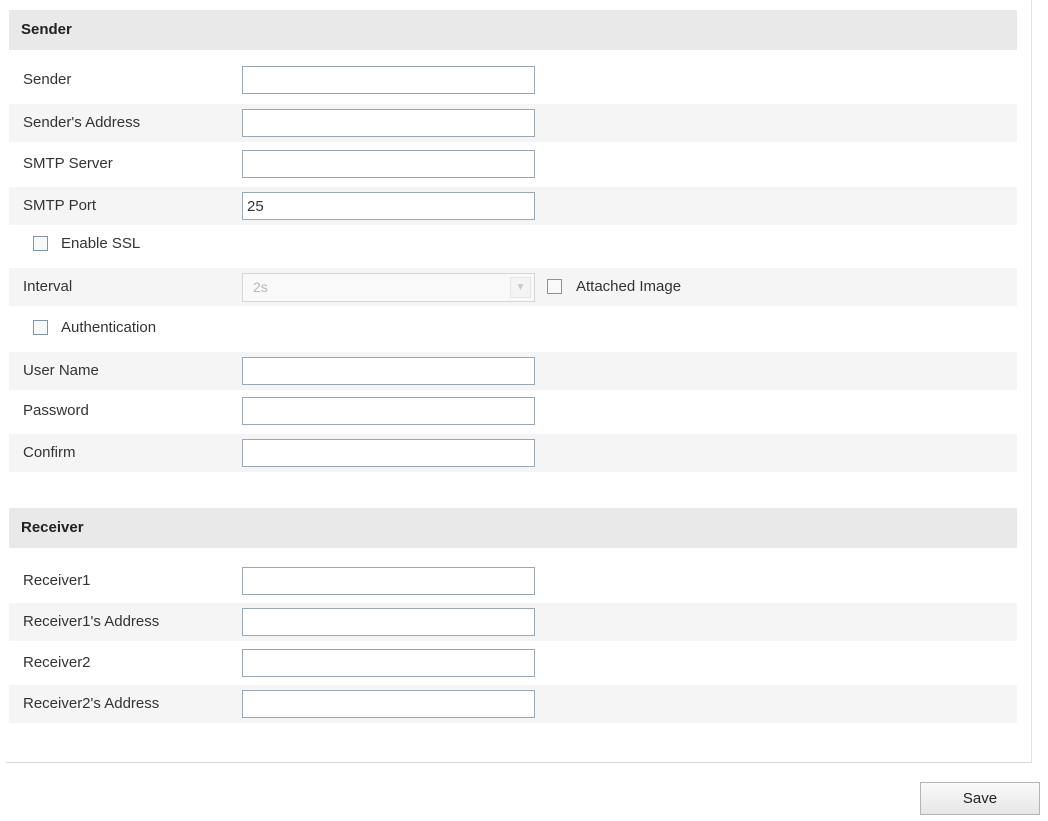  Describe the element at coordinates (388, 704) in the screenshot. I see `receiver2-address-input` at that location.